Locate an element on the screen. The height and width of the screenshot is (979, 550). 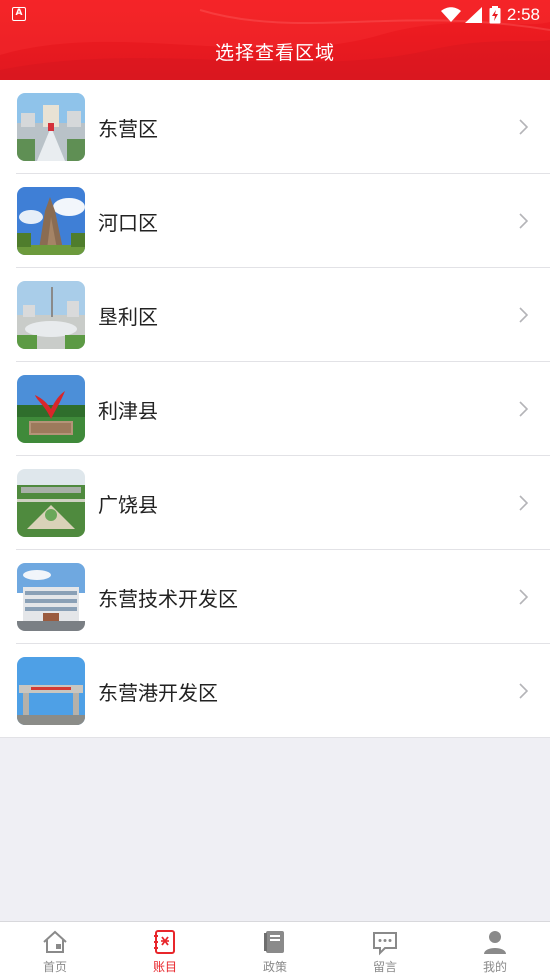
region-item-dongying-port-zone: 东营港开发区 is located at coordinates (275, 691).